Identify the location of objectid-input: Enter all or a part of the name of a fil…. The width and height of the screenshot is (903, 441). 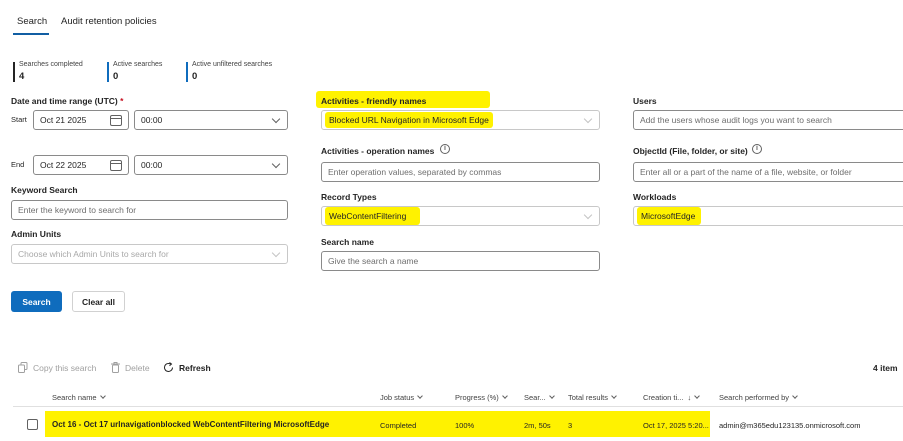
(768, 172).